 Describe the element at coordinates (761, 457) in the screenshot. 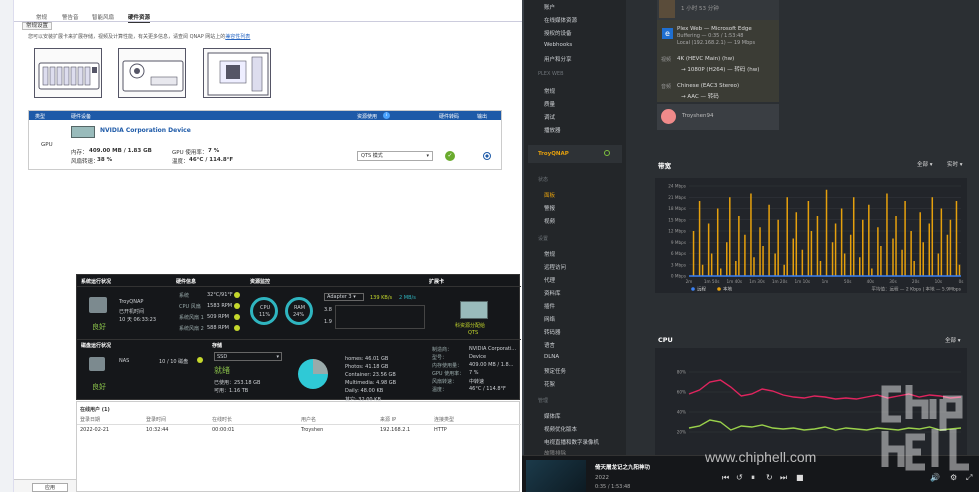

I see `watermark-text: www.chiphell.com` at that location.